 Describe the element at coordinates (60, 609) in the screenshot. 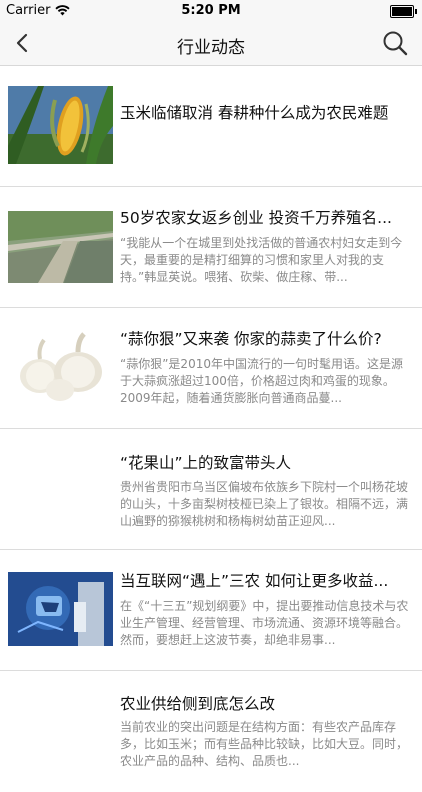

I see `internet-agriculture-thumbnail` at that location.